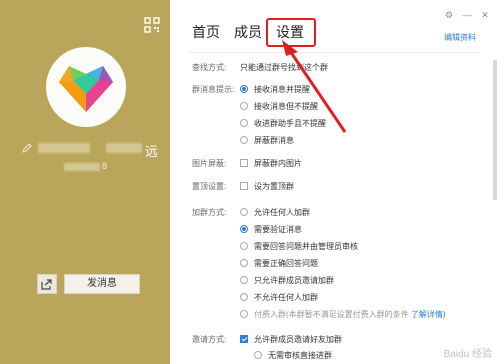 The height and width of the screenshot is (364, 500). I want to click on share-icon, so click(46, 284).